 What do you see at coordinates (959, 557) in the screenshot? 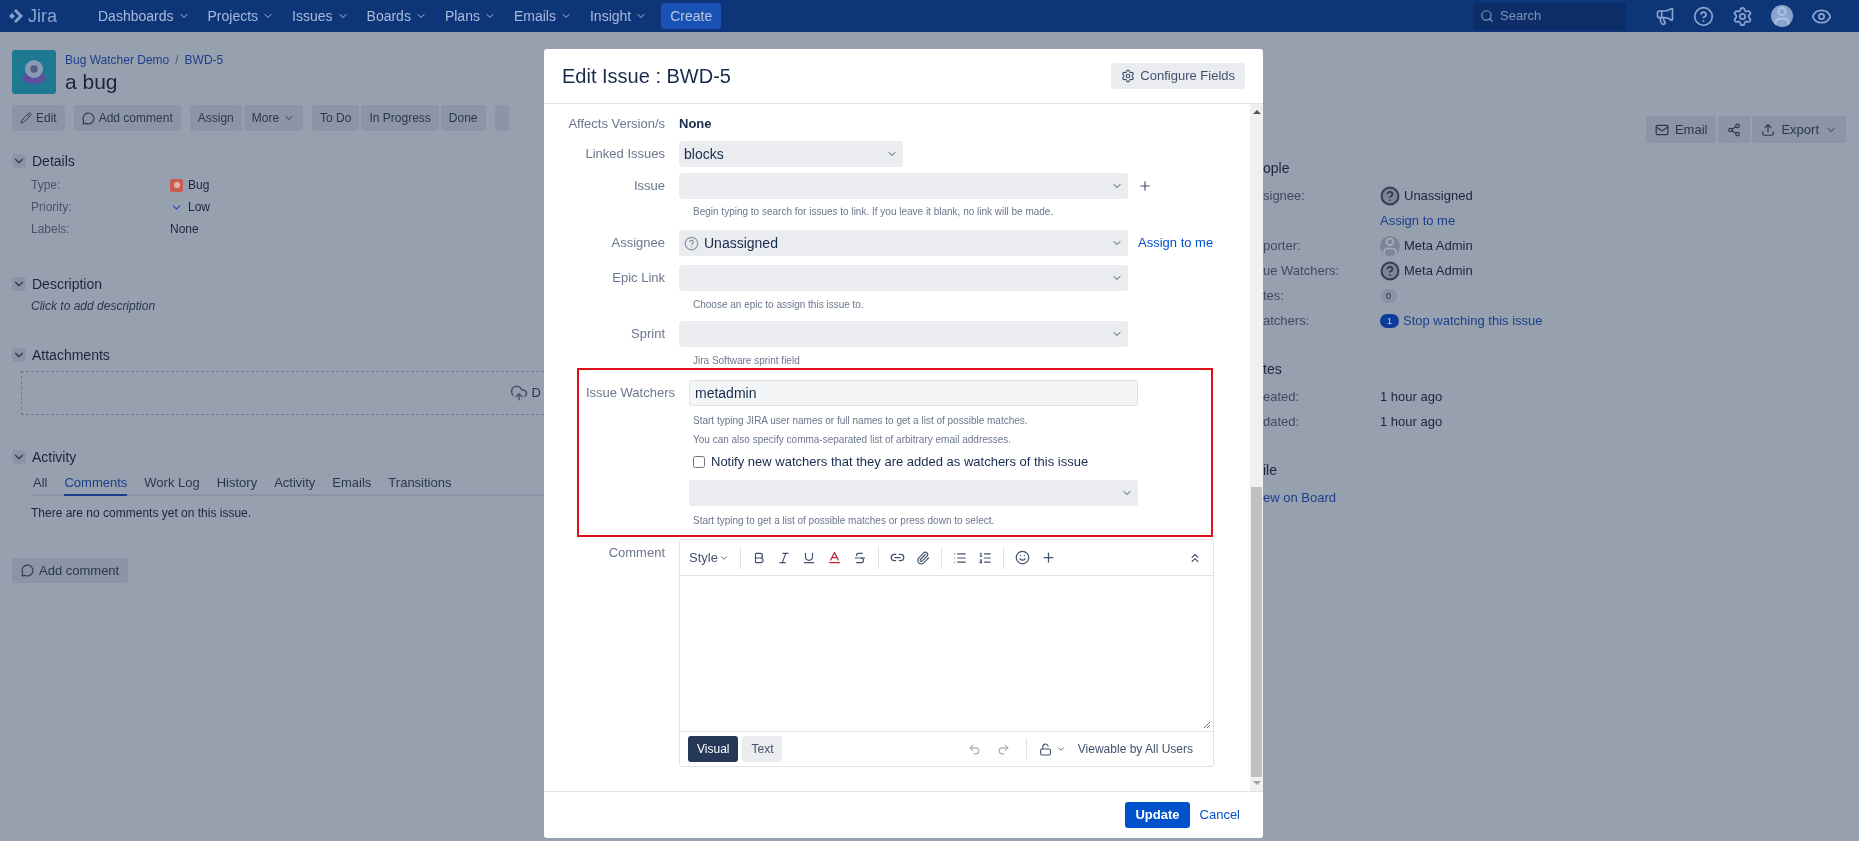
I see `bullet-list-icon` at bounding box center [959, 557].